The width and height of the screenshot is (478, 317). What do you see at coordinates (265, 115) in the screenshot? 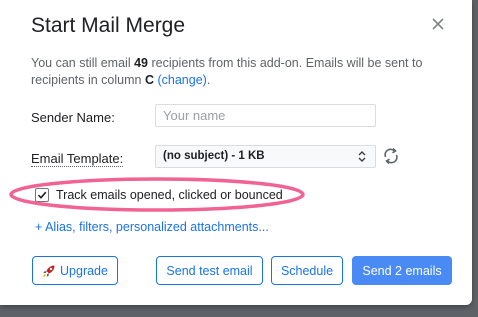
I see `sender-name-input` at bounding box center [265, 115].